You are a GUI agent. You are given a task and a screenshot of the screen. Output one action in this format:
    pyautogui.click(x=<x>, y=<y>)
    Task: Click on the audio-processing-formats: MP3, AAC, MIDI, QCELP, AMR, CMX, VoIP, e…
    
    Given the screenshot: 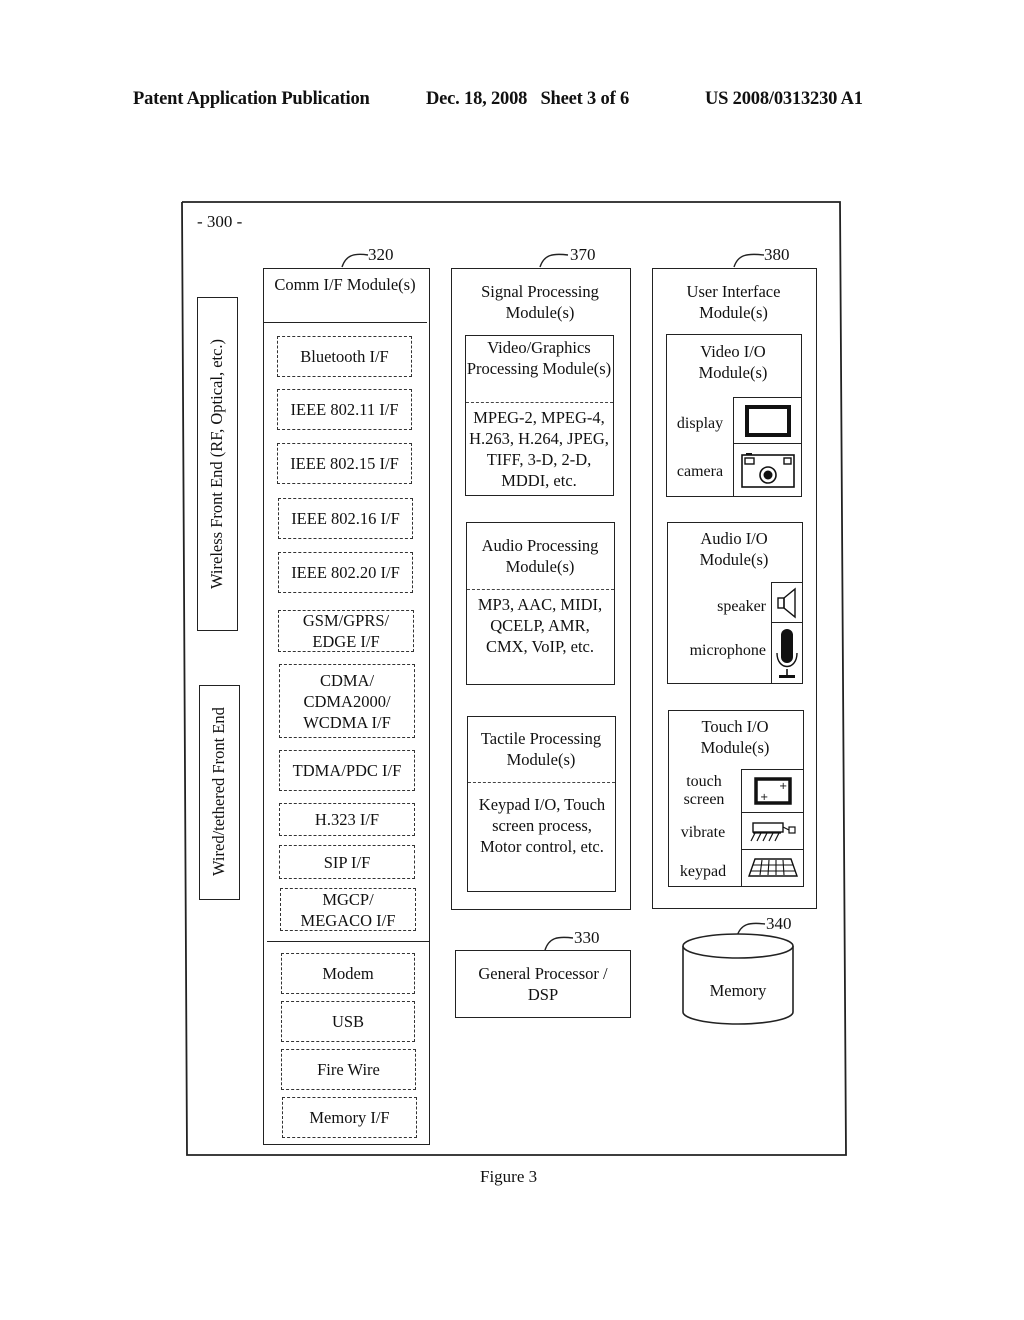 What is the action you would take?
    pyautogui.click(x=540, y=625)
    